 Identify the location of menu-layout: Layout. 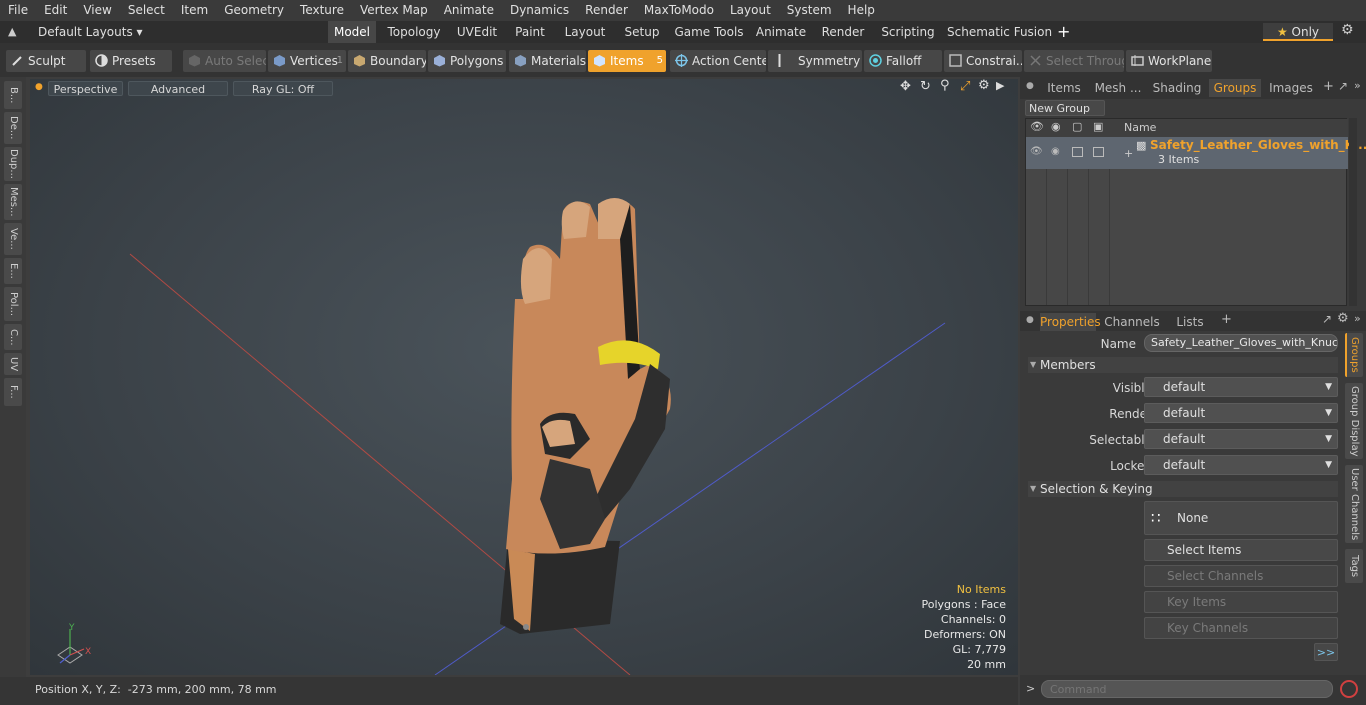
(750, 10).